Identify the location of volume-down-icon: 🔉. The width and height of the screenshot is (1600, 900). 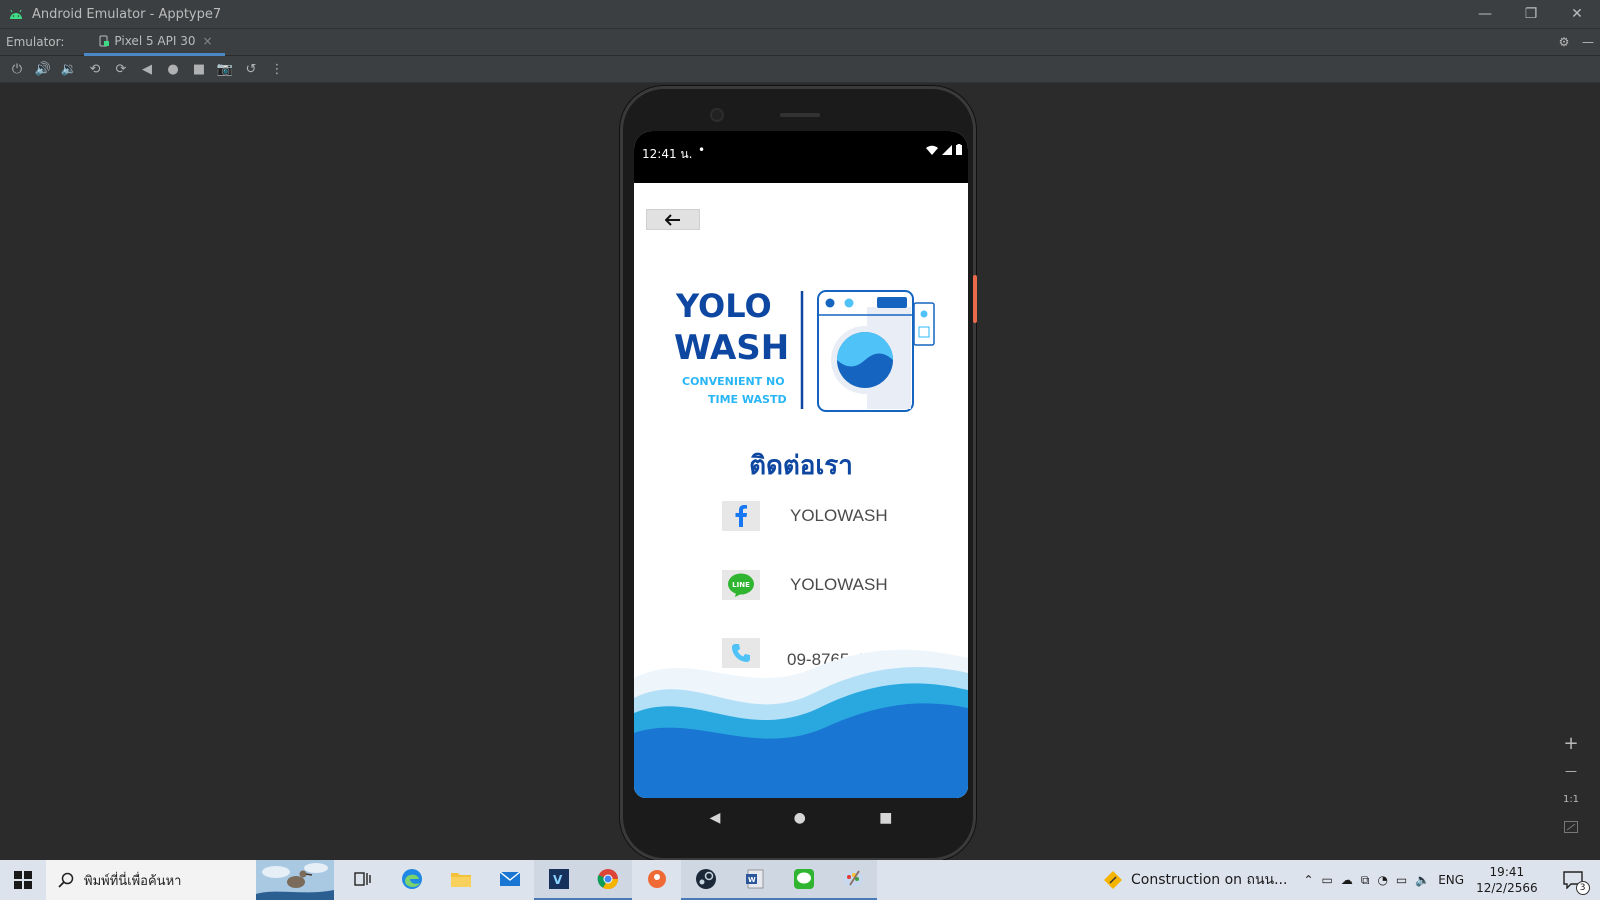
(69, 69).